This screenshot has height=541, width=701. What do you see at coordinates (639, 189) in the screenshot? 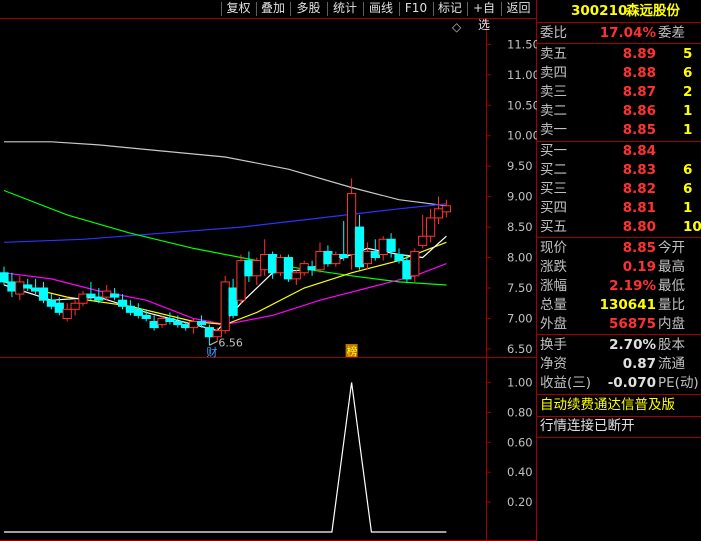
I see `level-price: 8.82` at bounding box center [639, 189].